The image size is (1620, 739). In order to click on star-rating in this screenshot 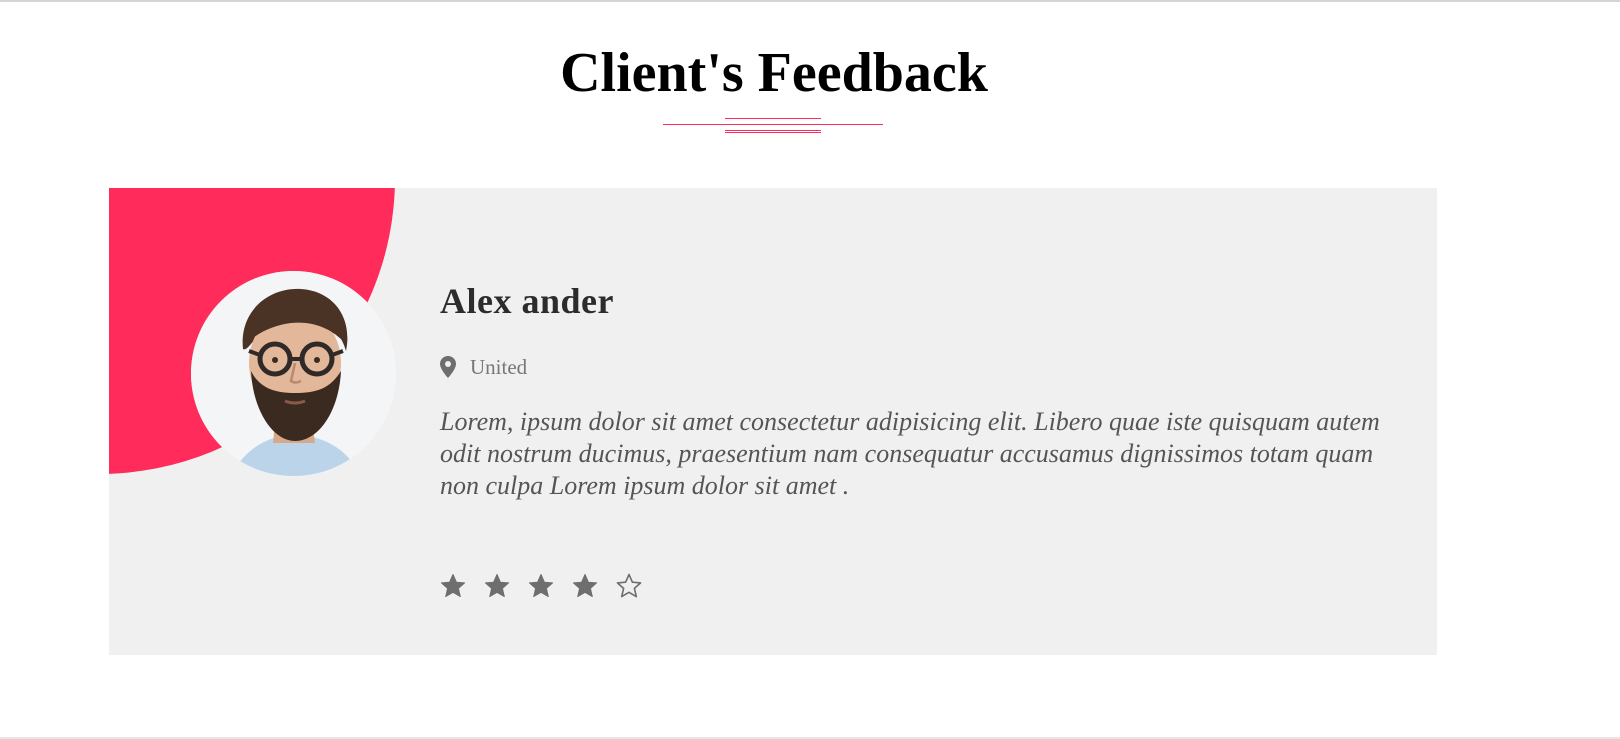, I will do `click(550, 586)`.